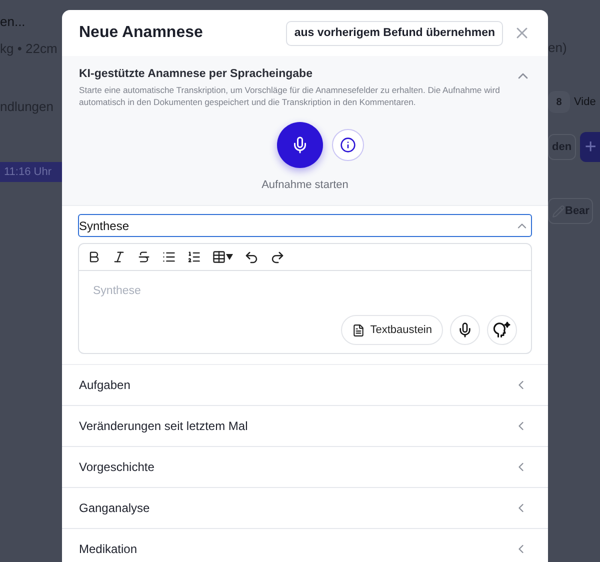 Image resolution: width=600 pixels, height=562 pixels. Describe the element at coordinates (277, 257) in the screenshot. I see `redo-icon` at that location.